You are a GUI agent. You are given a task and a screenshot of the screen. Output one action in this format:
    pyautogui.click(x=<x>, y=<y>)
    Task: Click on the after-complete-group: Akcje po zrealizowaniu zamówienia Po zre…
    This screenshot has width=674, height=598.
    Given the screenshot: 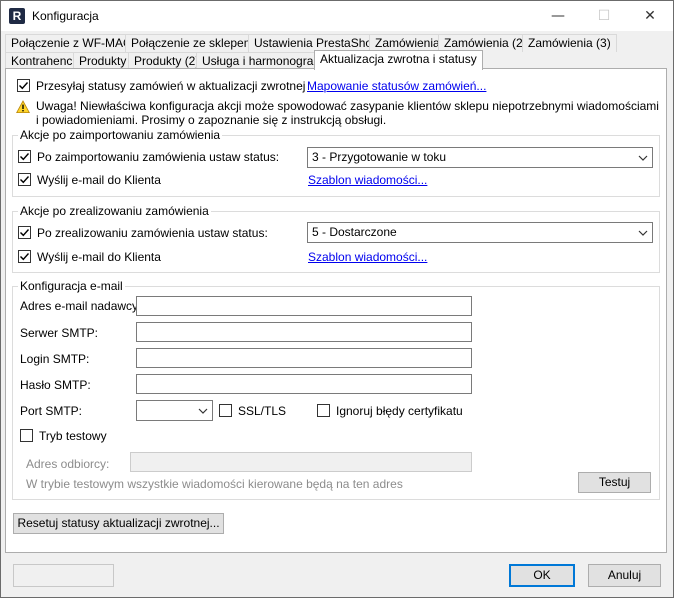 What is the action you would take?
    pyautogui.click(x=336, y=238)
    